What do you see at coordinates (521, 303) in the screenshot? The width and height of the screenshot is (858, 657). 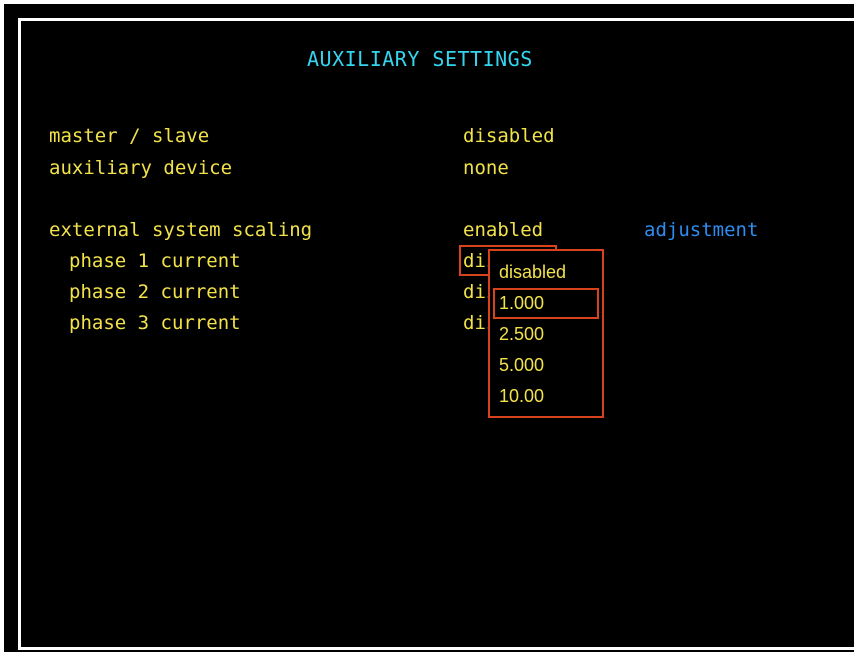 I see `dropdown-option-1000: 1.000` at bounding box center [521, 303].